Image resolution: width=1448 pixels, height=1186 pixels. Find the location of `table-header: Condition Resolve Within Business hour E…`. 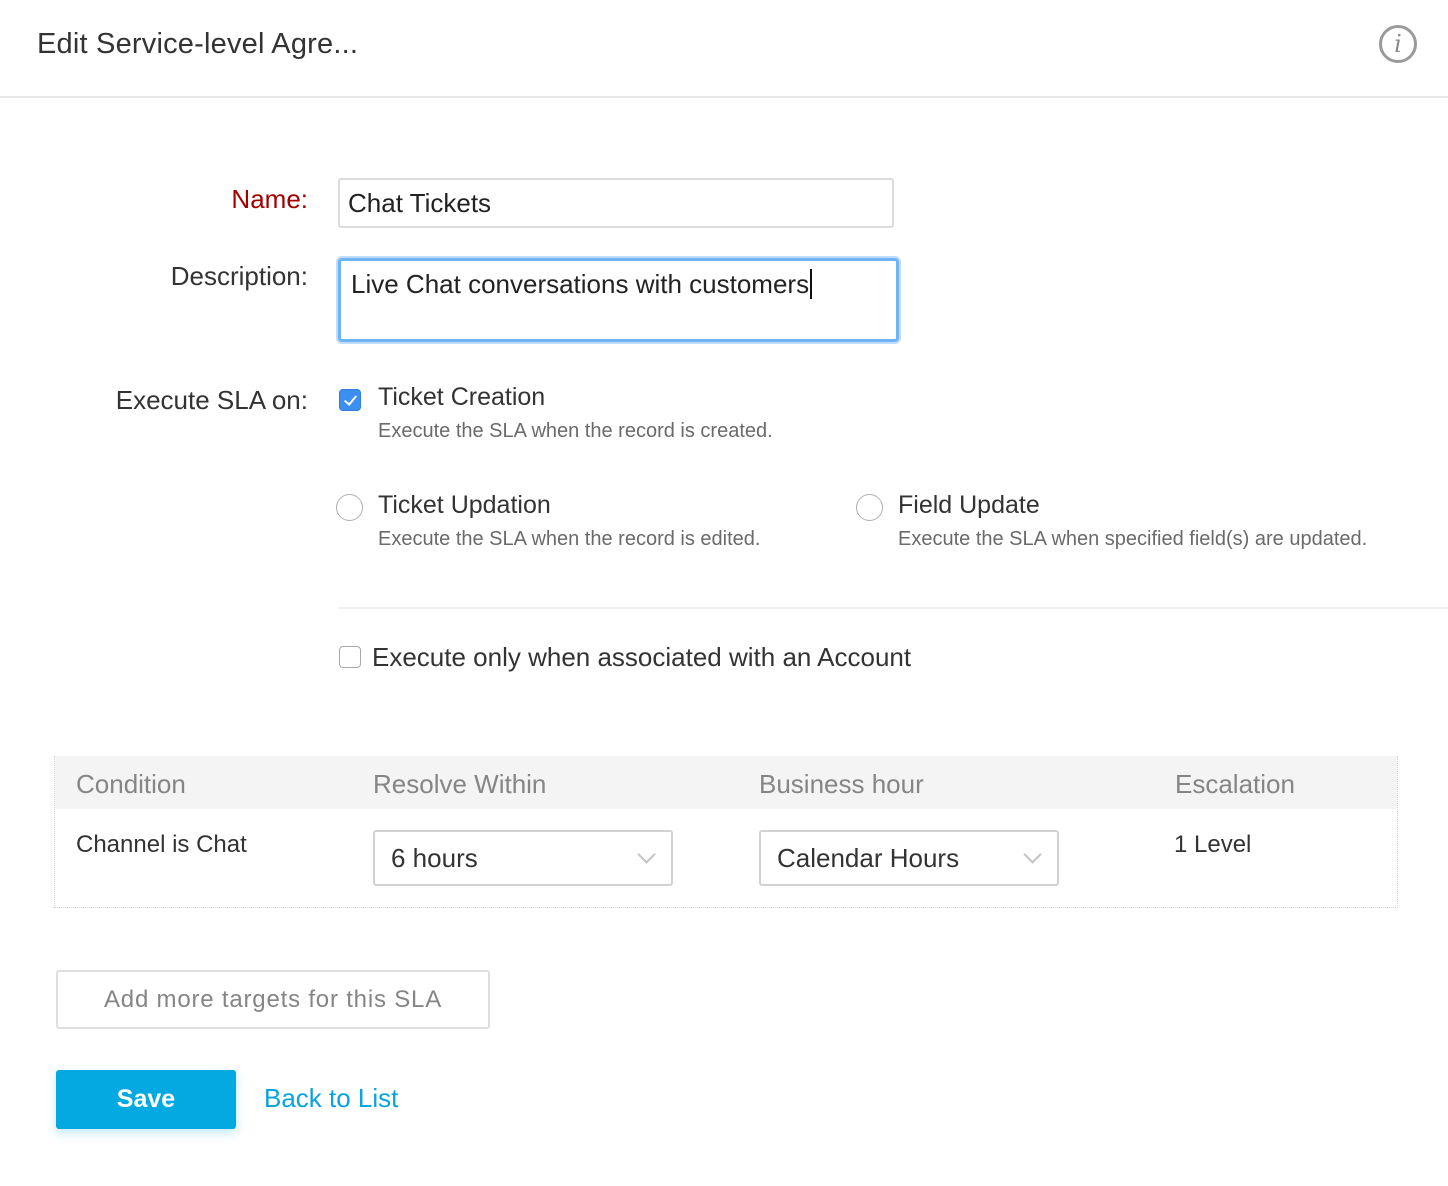

table-header: Condition Resolve Within Business hour E… is located at coordinates (726, 782).